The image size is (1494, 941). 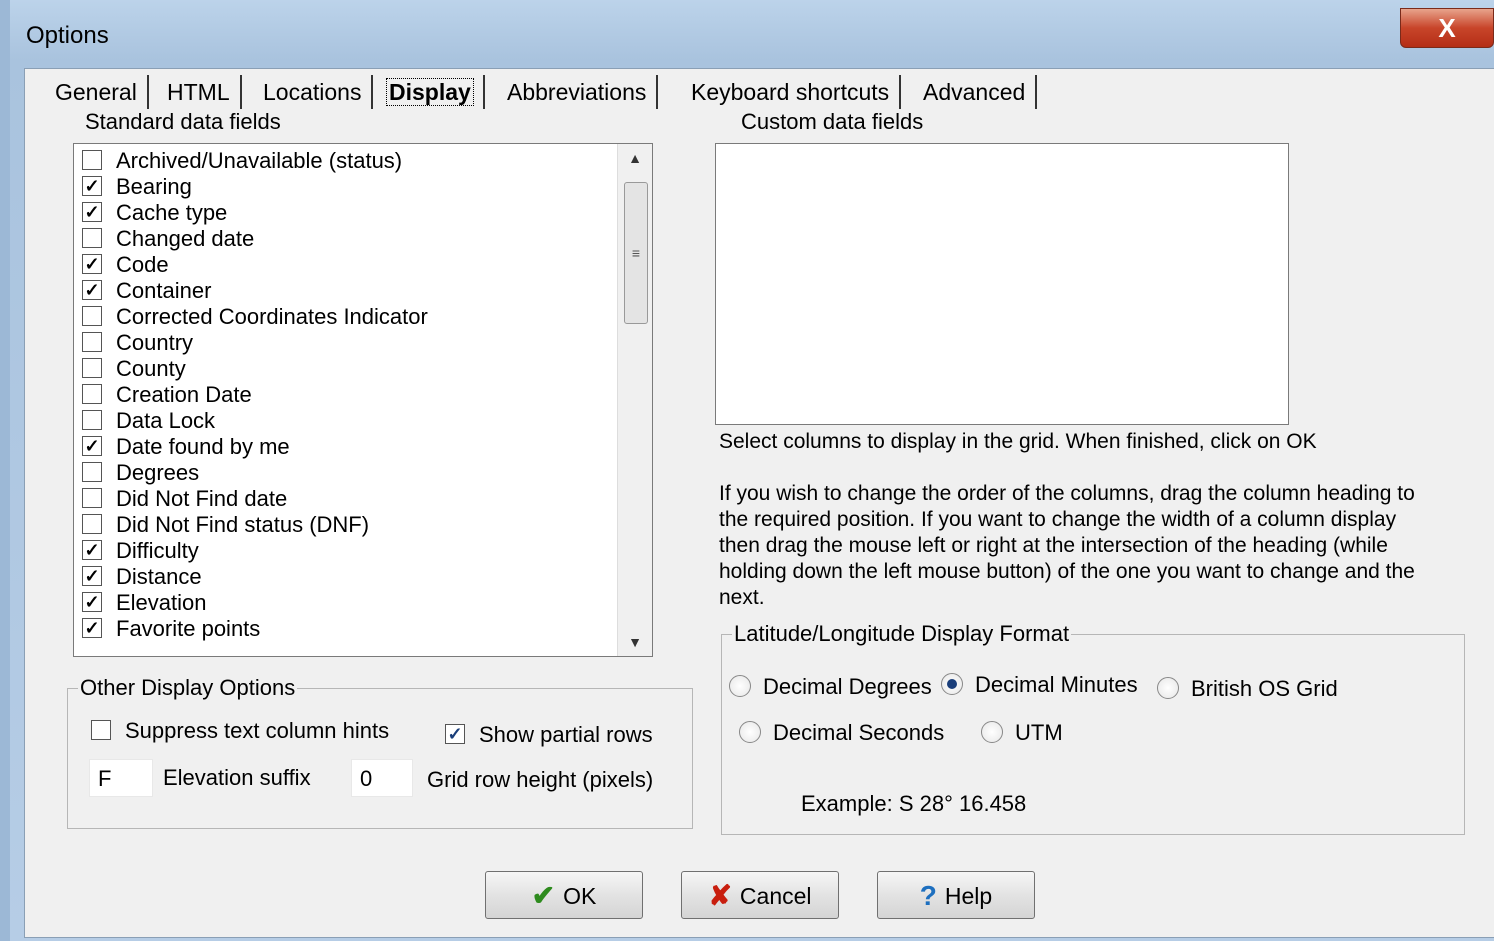 I want to click on custom-fields-label: Custom data fields, so click(x=832, y=121).